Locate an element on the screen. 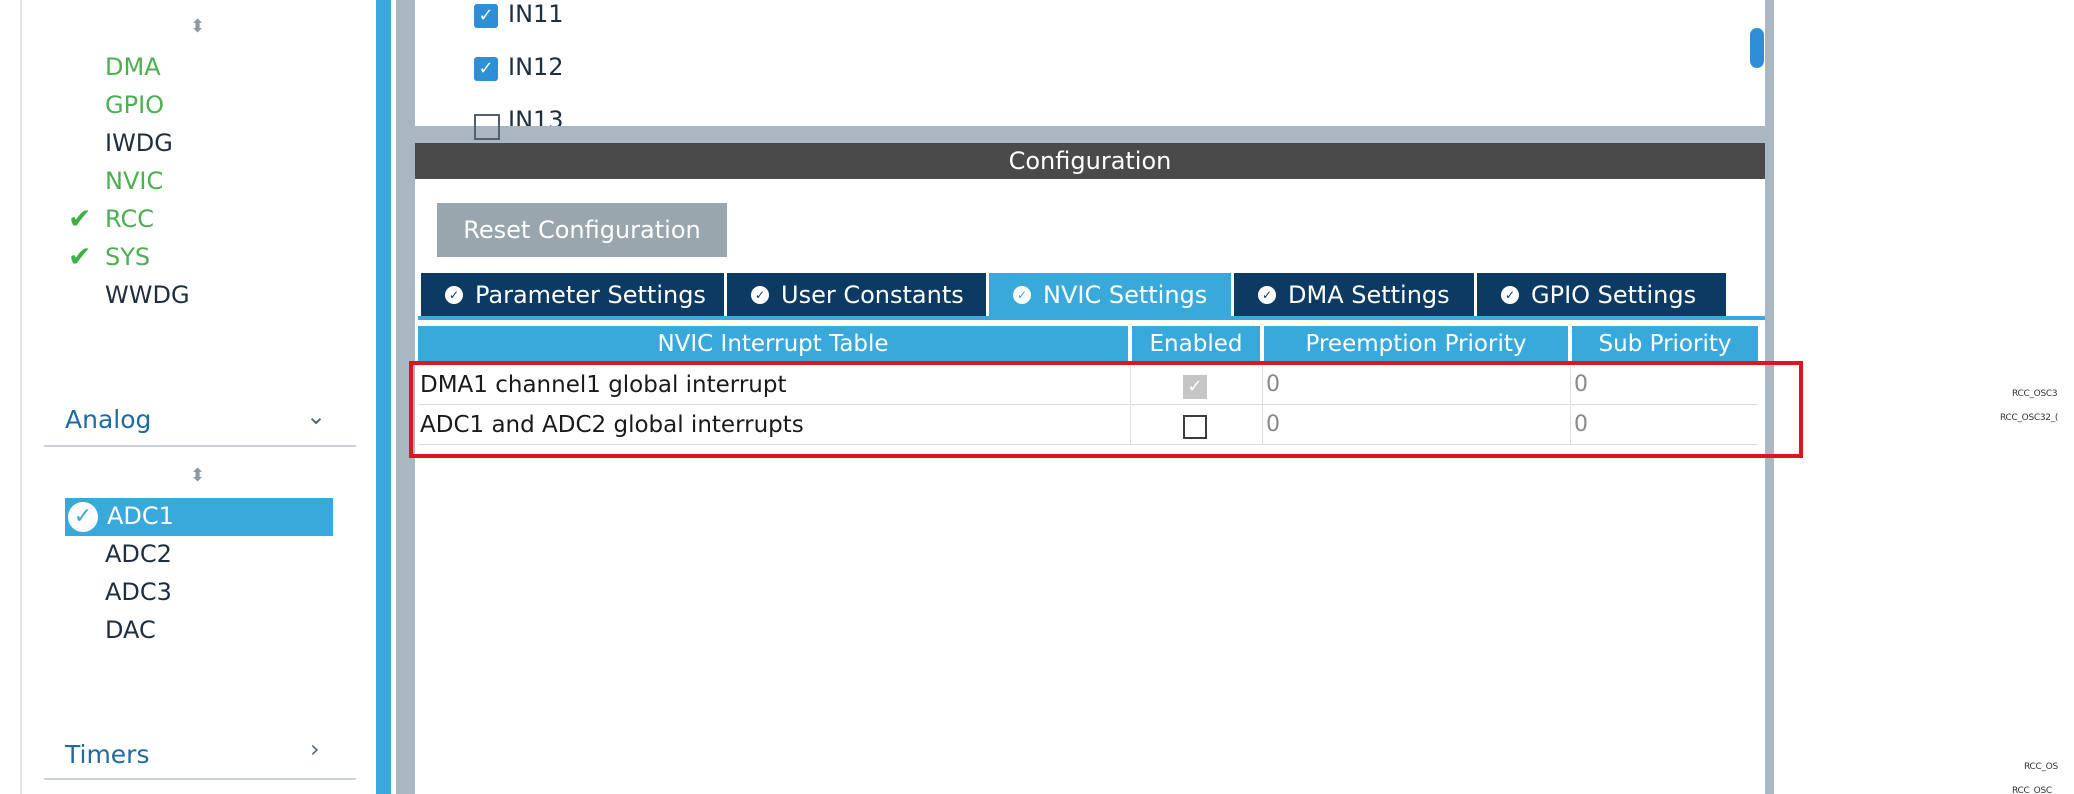 The height and width of the screenshot is (794, 2074). tab-label: Parameter Settings is located at coordinates (590, 295).